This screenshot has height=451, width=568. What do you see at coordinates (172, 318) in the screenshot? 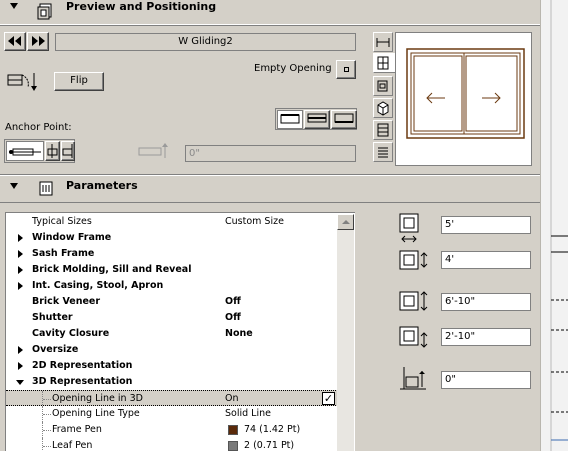
I see `list-item: Shutter Off` at bounding box center [172, 318].